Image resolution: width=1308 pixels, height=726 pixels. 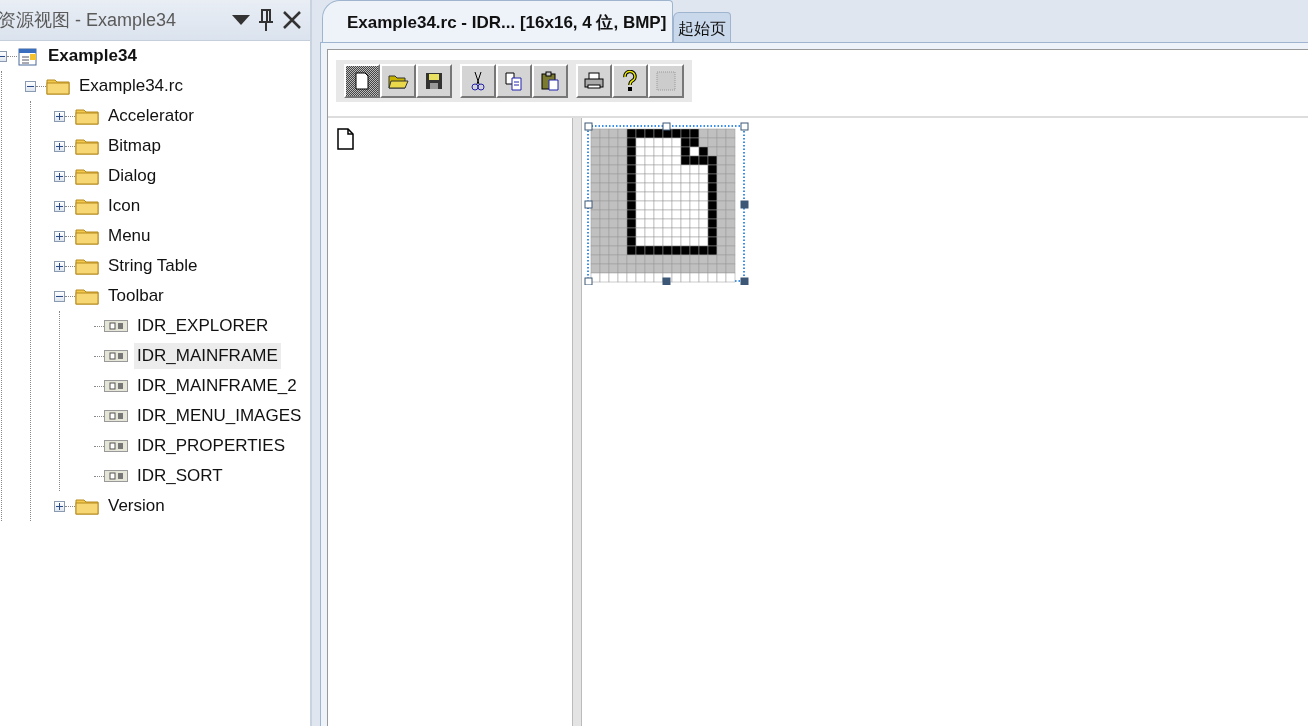 I want to click on tree-item: IDR_PROPERTIES, so click(x=211, y=446).